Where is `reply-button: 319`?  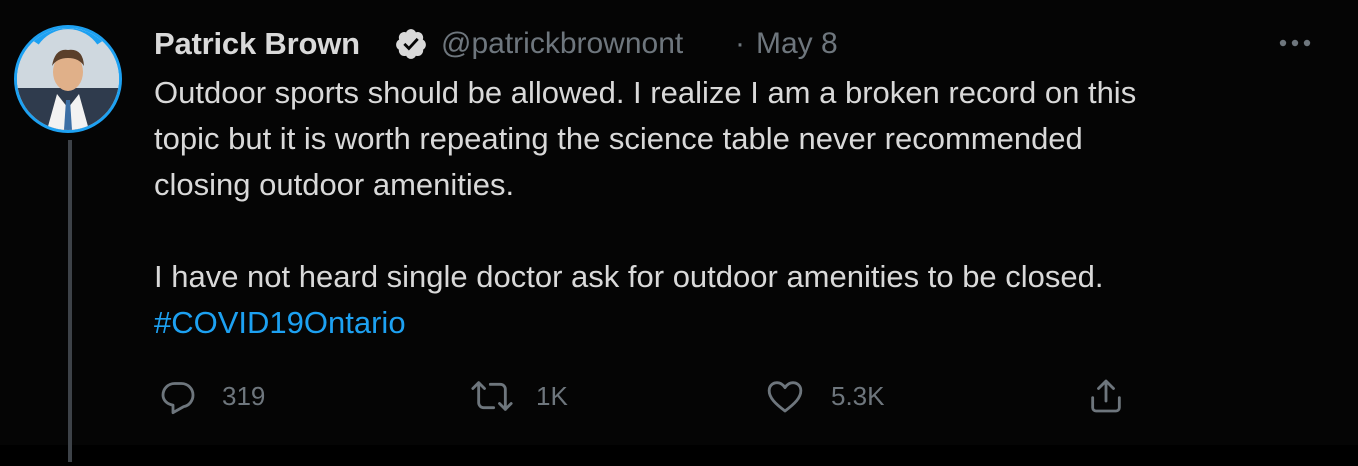 reply-button: 319 is located at coordinates (211, 396).